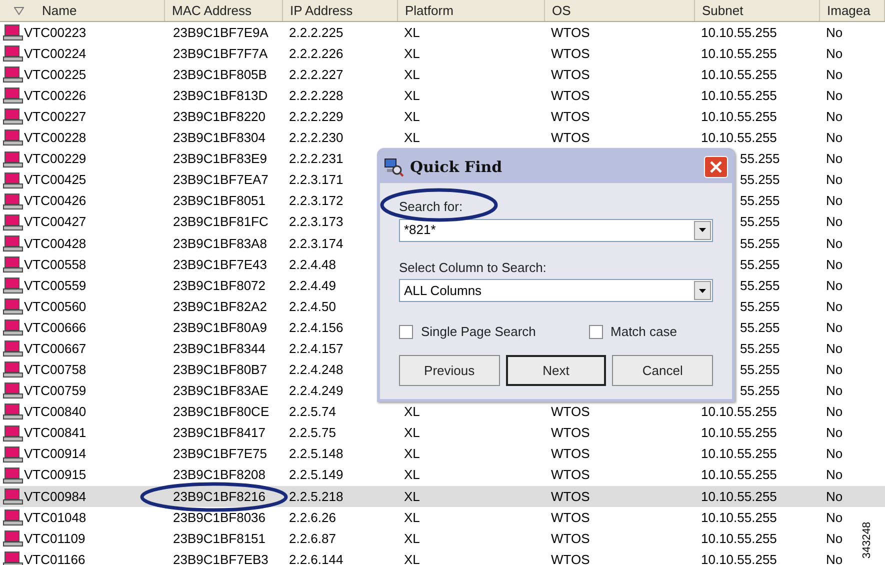 This screenshot has width=885, height=565. Describe the element at coordinates (56, 243) in the screenshot. I see `table-cell-text: VTC00428` at that location.